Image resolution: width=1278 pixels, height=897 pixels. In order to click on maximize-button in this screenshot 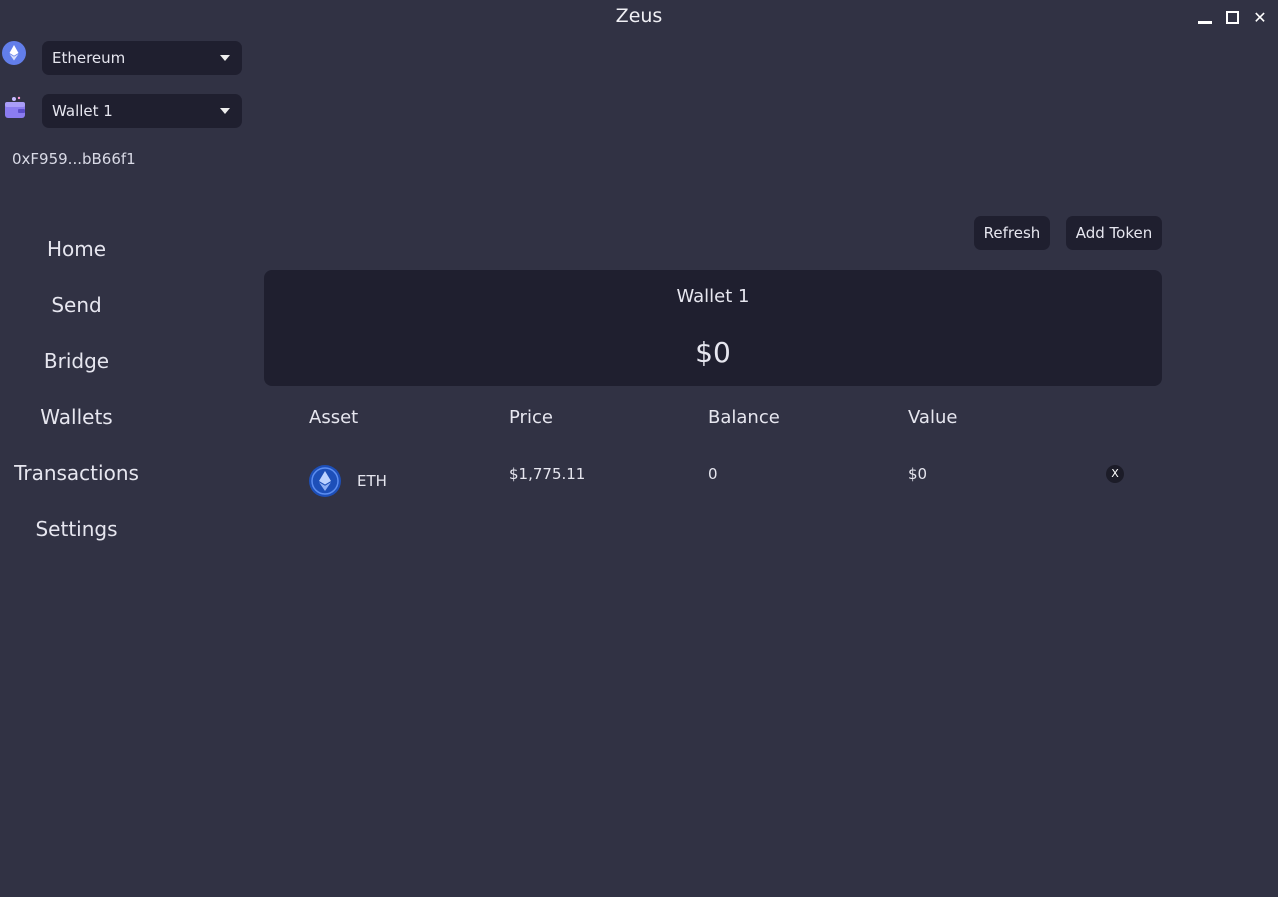, I will do `click(1232, 17)`.